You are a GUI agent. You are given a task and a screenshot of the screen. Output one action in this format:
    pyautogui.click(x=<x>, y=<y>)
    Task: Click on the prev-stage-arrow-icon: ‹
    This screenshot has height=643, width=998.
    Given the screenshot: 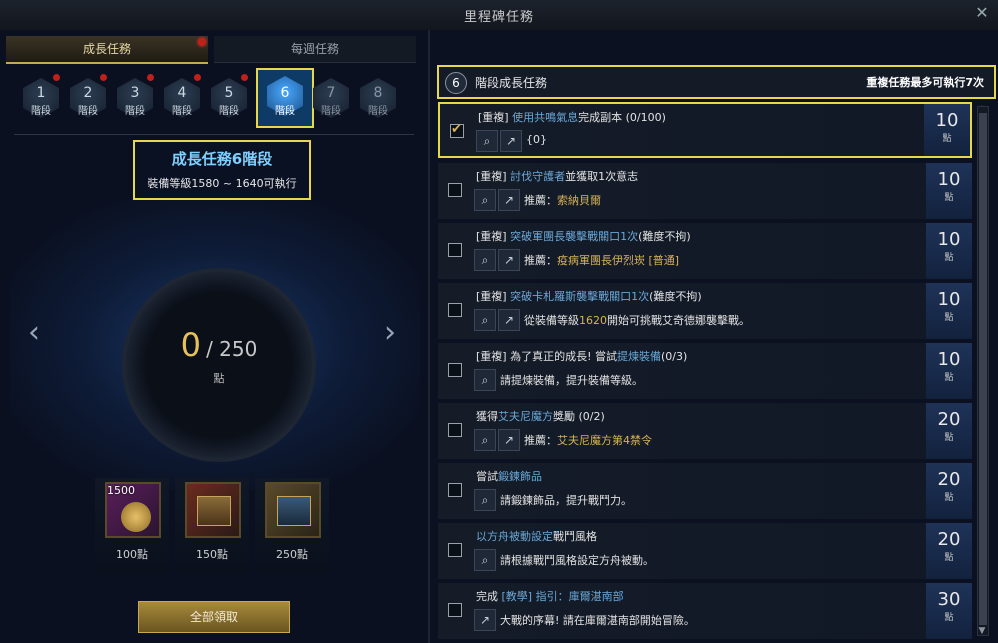 What is the action you would take?
    pyautogui.click(x=34, y=333)
    